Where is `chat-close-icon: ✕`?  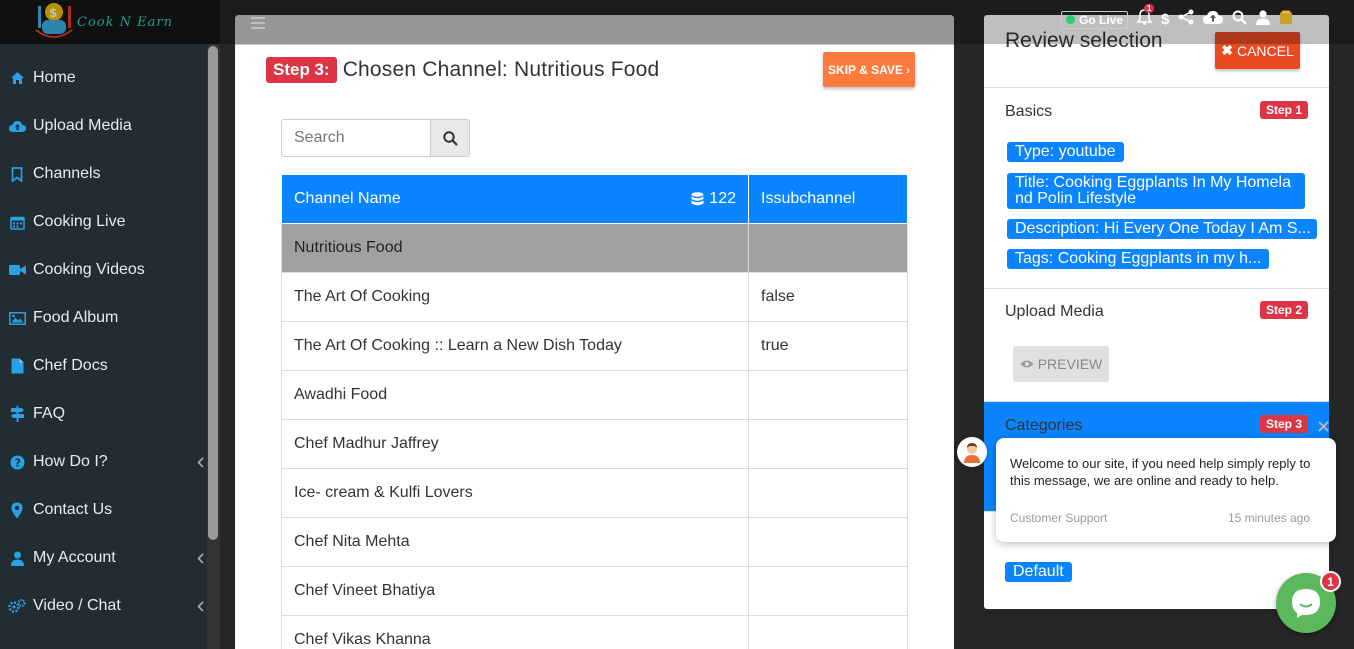
chat-close-icon: ✕ is located at coordinates (1323, 427).